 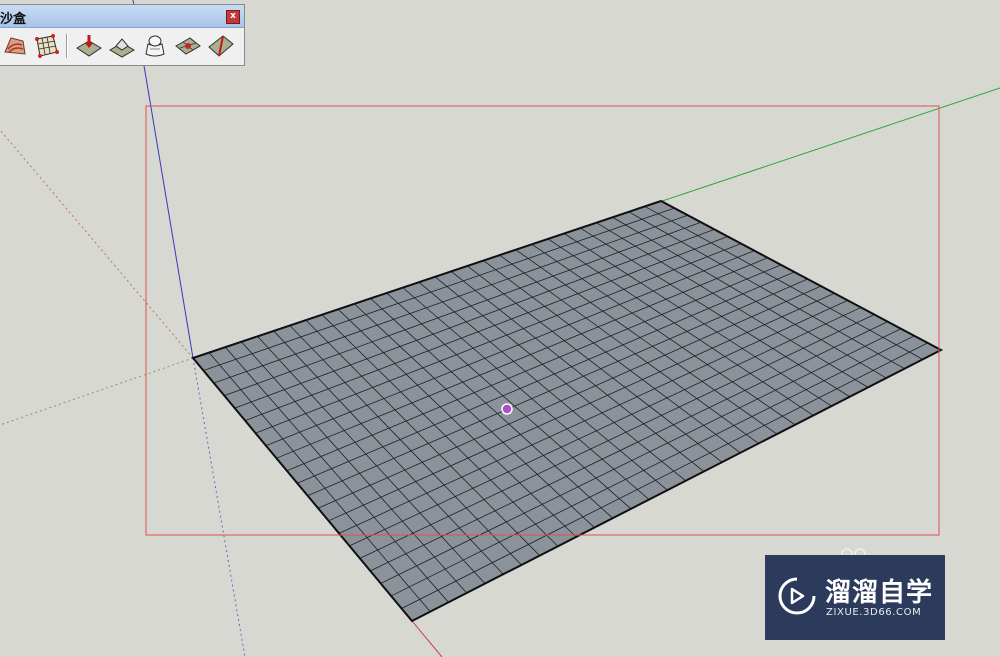 I want to click on flip-edge-icon, so click(x=221, y=46).